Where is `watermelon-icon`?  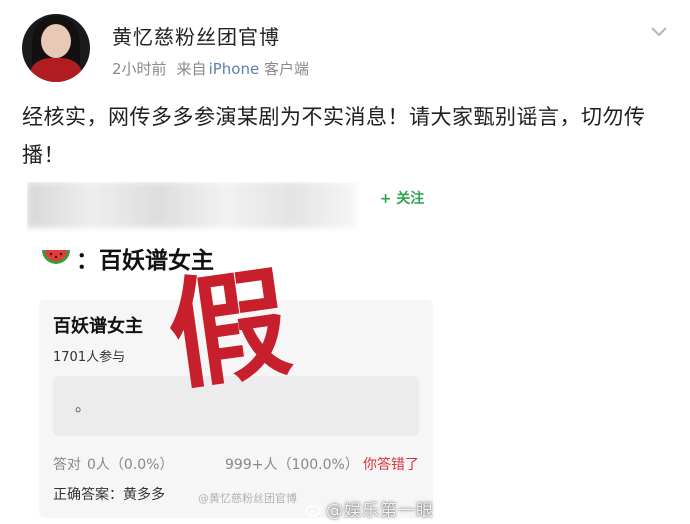
watermelon-icon is located at coordinates (56, 257).